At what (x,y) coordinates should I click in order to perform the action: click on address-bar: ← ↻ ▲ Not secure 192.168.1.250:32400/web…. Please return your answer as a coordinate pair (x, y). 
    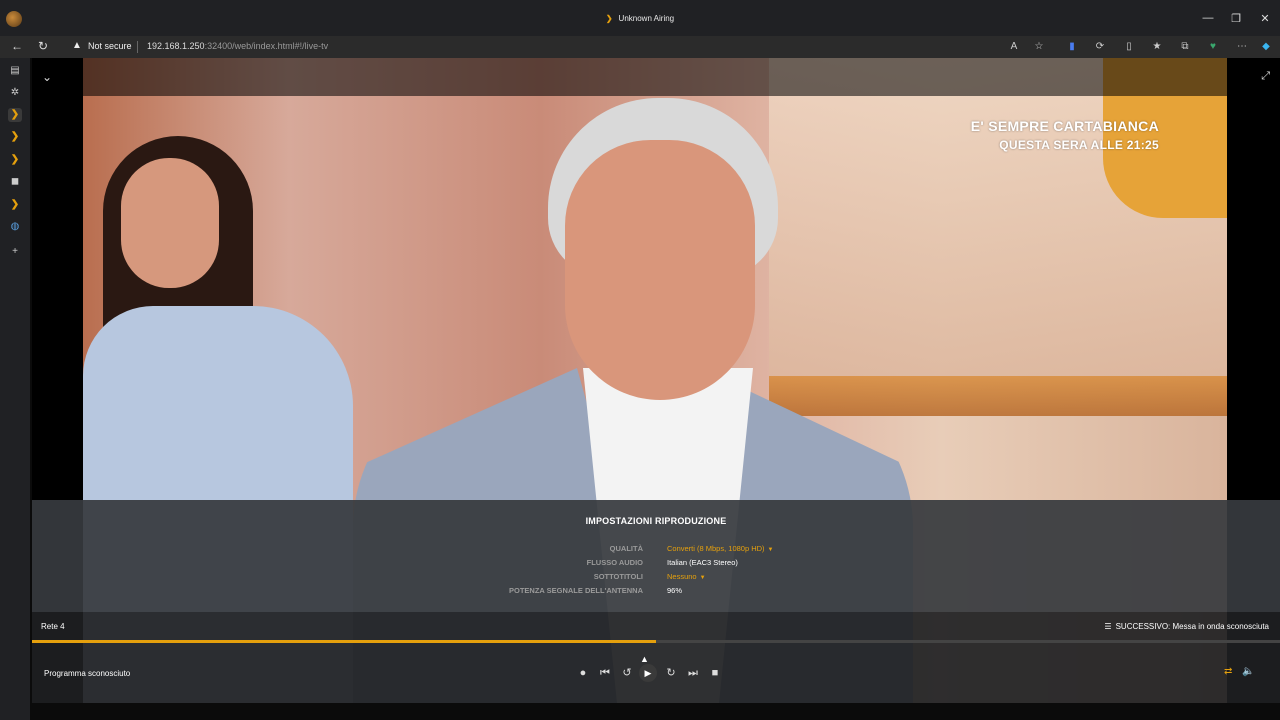
    Looking at the image, I should click on (640, 47).